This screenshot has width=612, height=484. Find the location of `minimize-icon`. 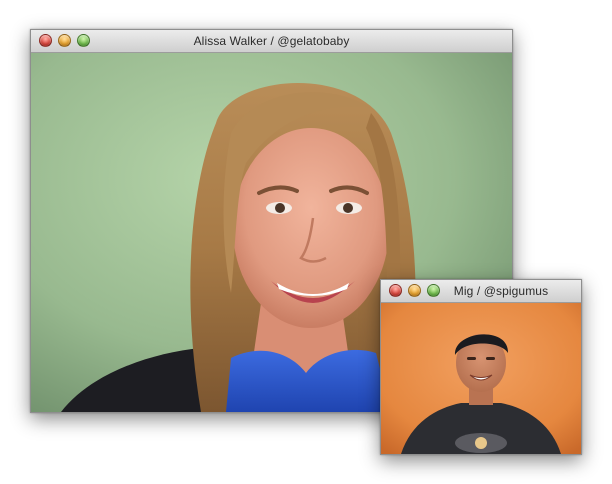

minimize-icon is located at coordinates (414, 290).